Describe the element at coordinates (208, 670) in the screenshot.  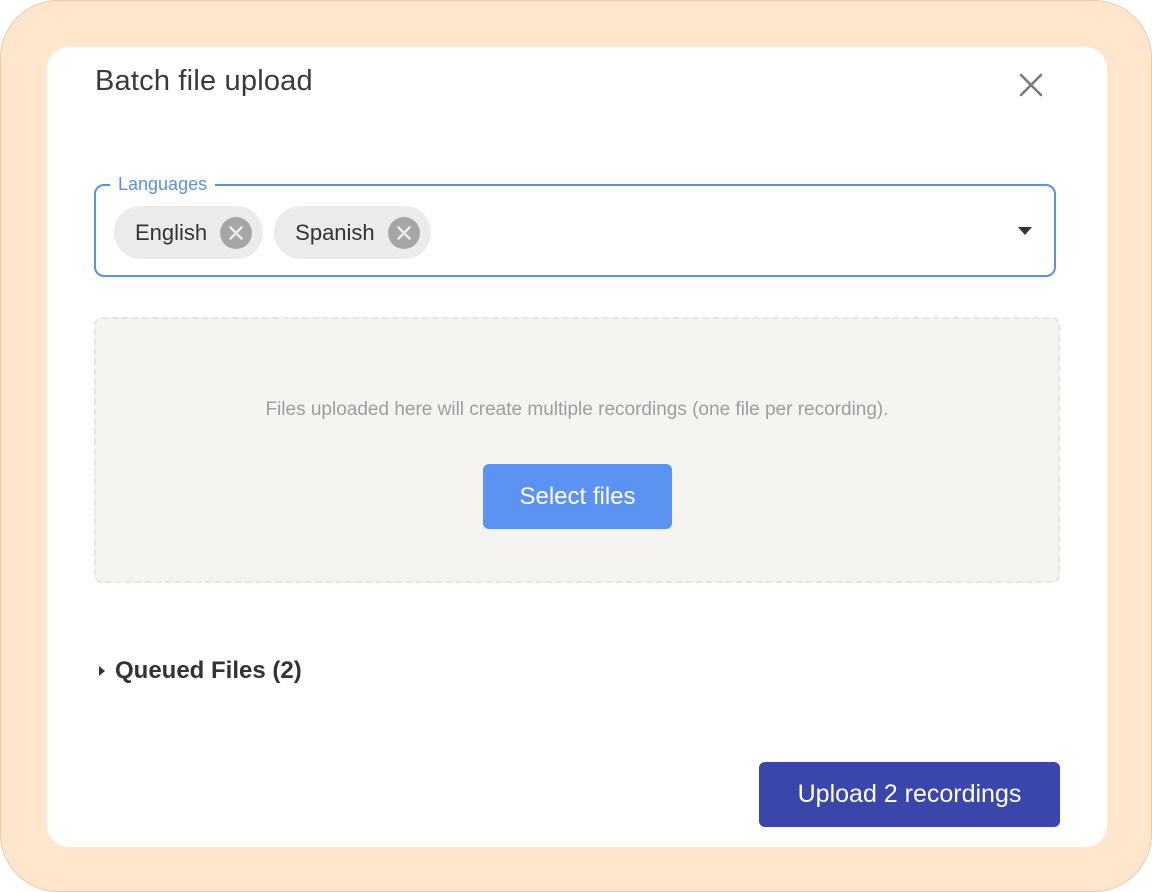
I see `queued-files-label: Queued Files (2)` at that location.